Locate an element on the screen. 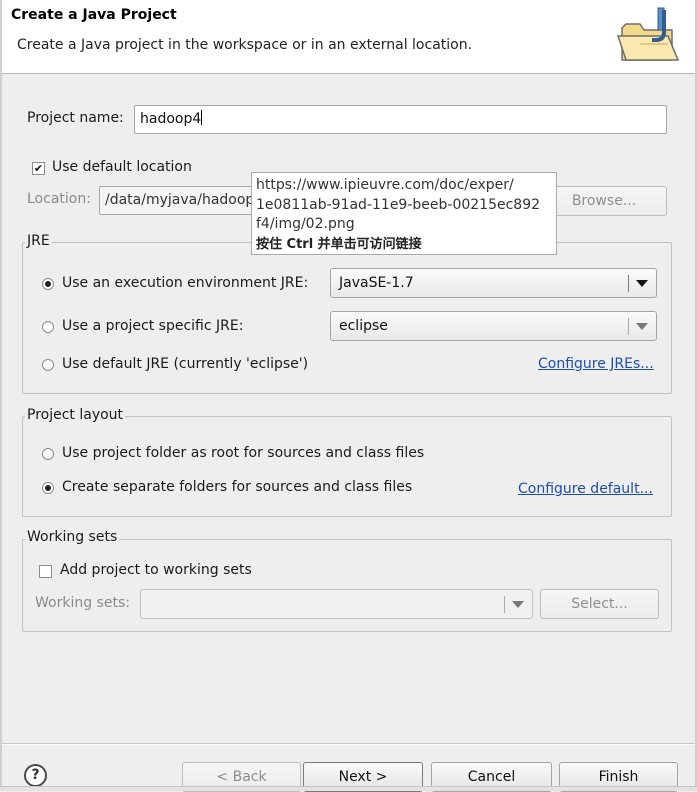 This screenshot has width=697, height=792. jre-specific-radio is located at coordinates (48, 327).